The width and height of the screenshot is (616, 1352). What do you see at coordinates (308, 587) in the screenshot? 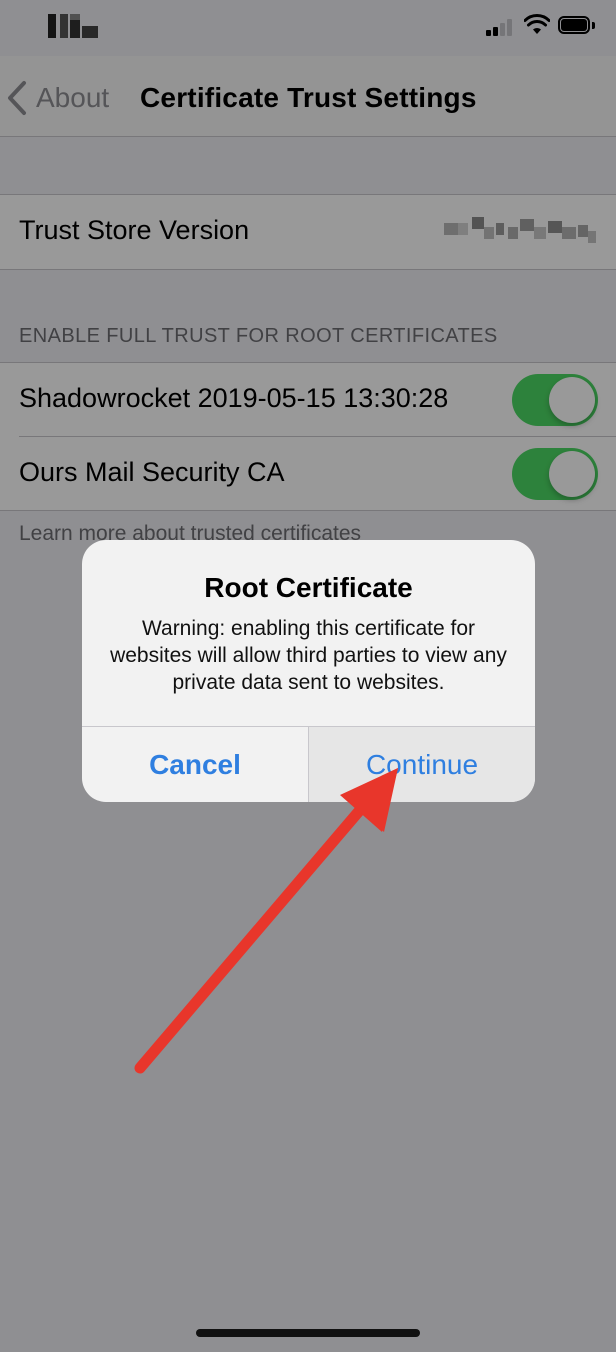
I see `alert-title: Root Certificate` at bounding box center [308, 587].